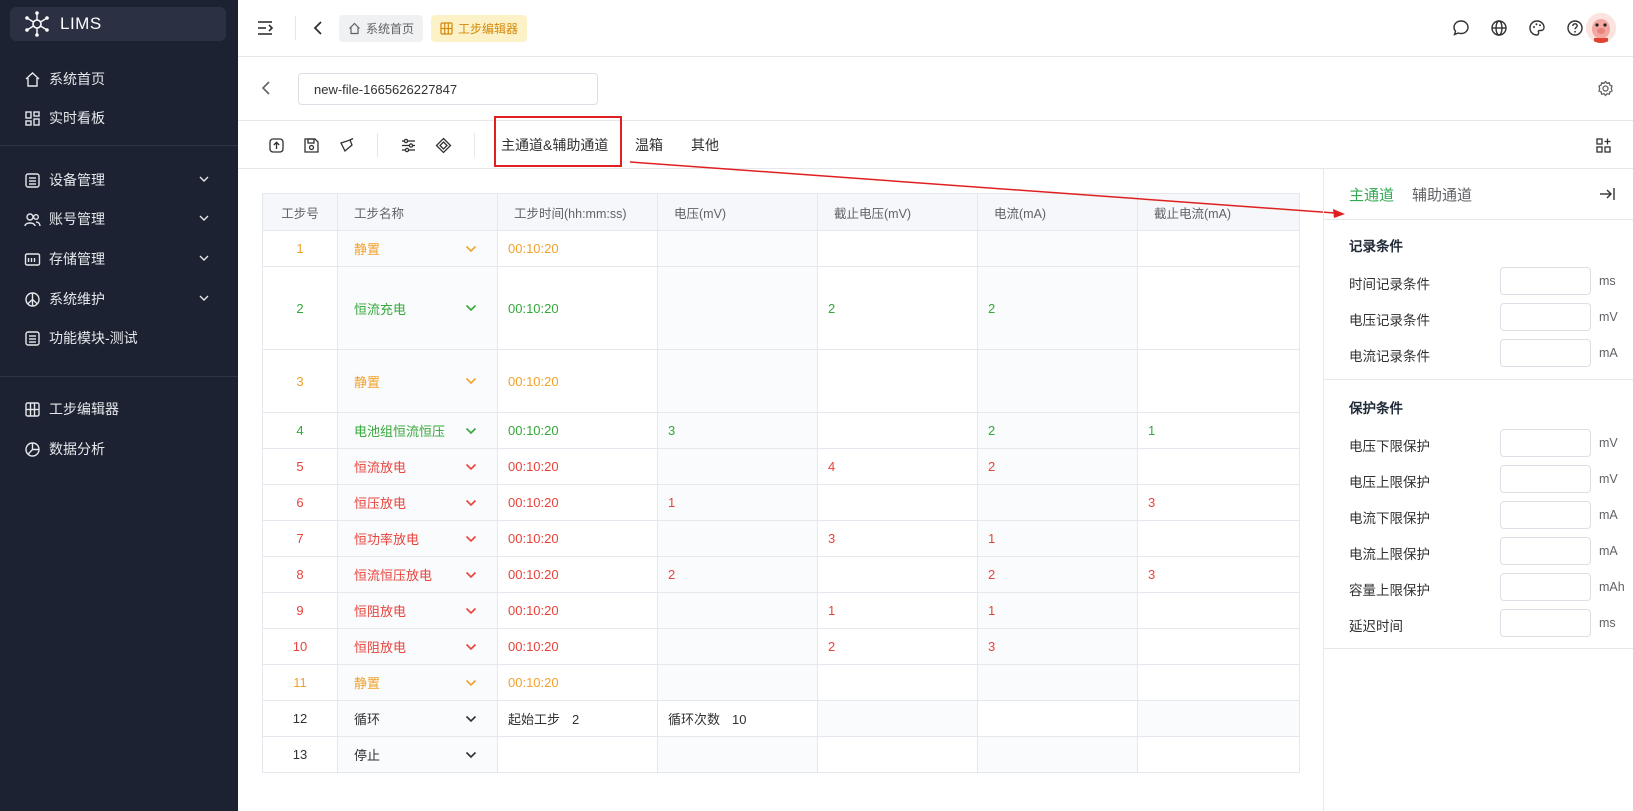 Image resolution: width=1633 pixels, height=811 pixels. What do you see at coordinates (417, 682) in the screenshot?
I see `step-name-select: 静置` at bounding box center [417, 682].